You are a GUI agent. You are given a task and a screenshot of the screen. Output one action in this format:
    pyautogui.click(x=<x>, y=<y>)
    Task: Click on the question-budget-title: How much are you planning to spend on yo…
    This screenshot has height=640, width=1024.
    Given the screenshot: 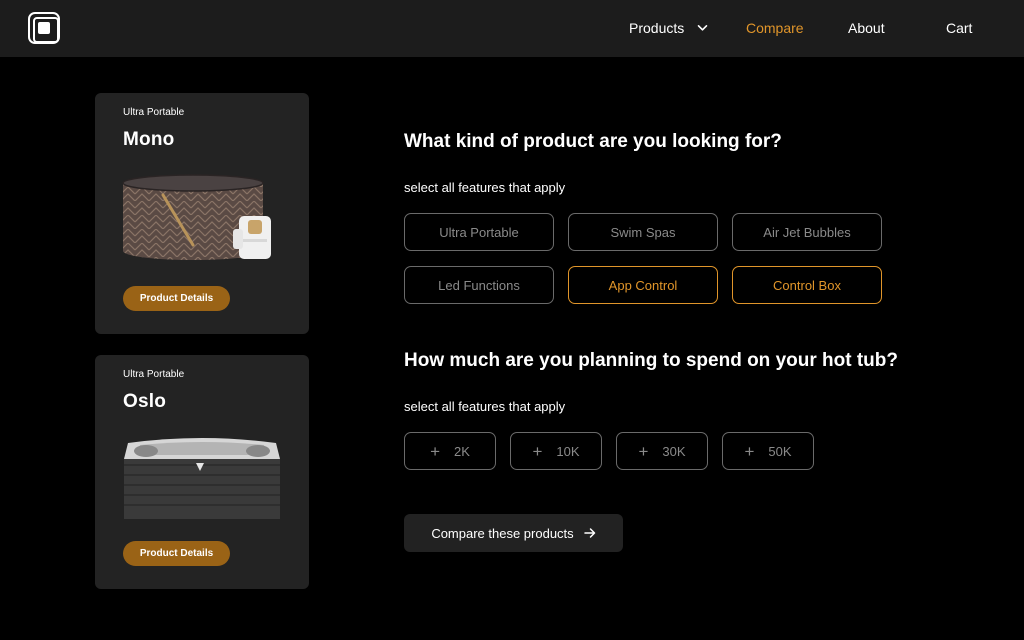 What is the action you would take?
    pyautogui.click(x=651, y=360)
    